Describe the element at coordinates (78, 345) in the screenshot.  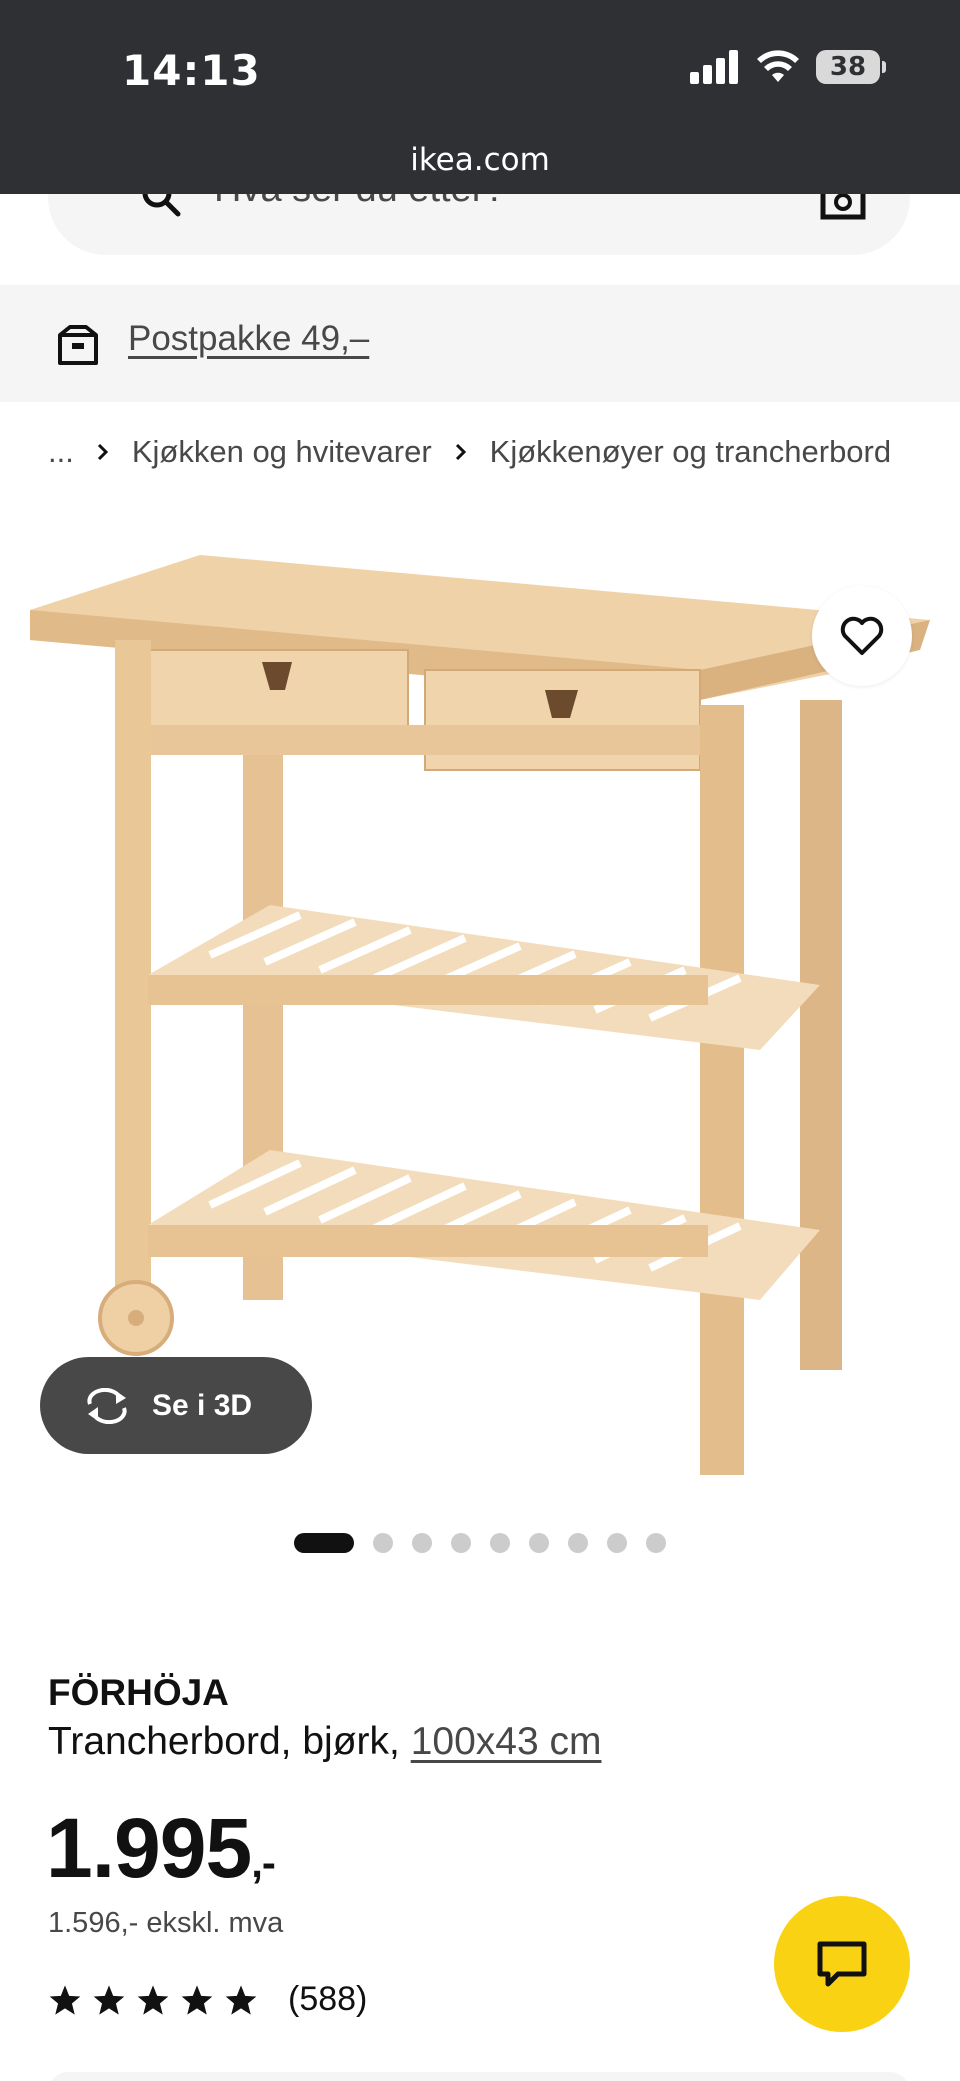
I see `package-icon` at that location.